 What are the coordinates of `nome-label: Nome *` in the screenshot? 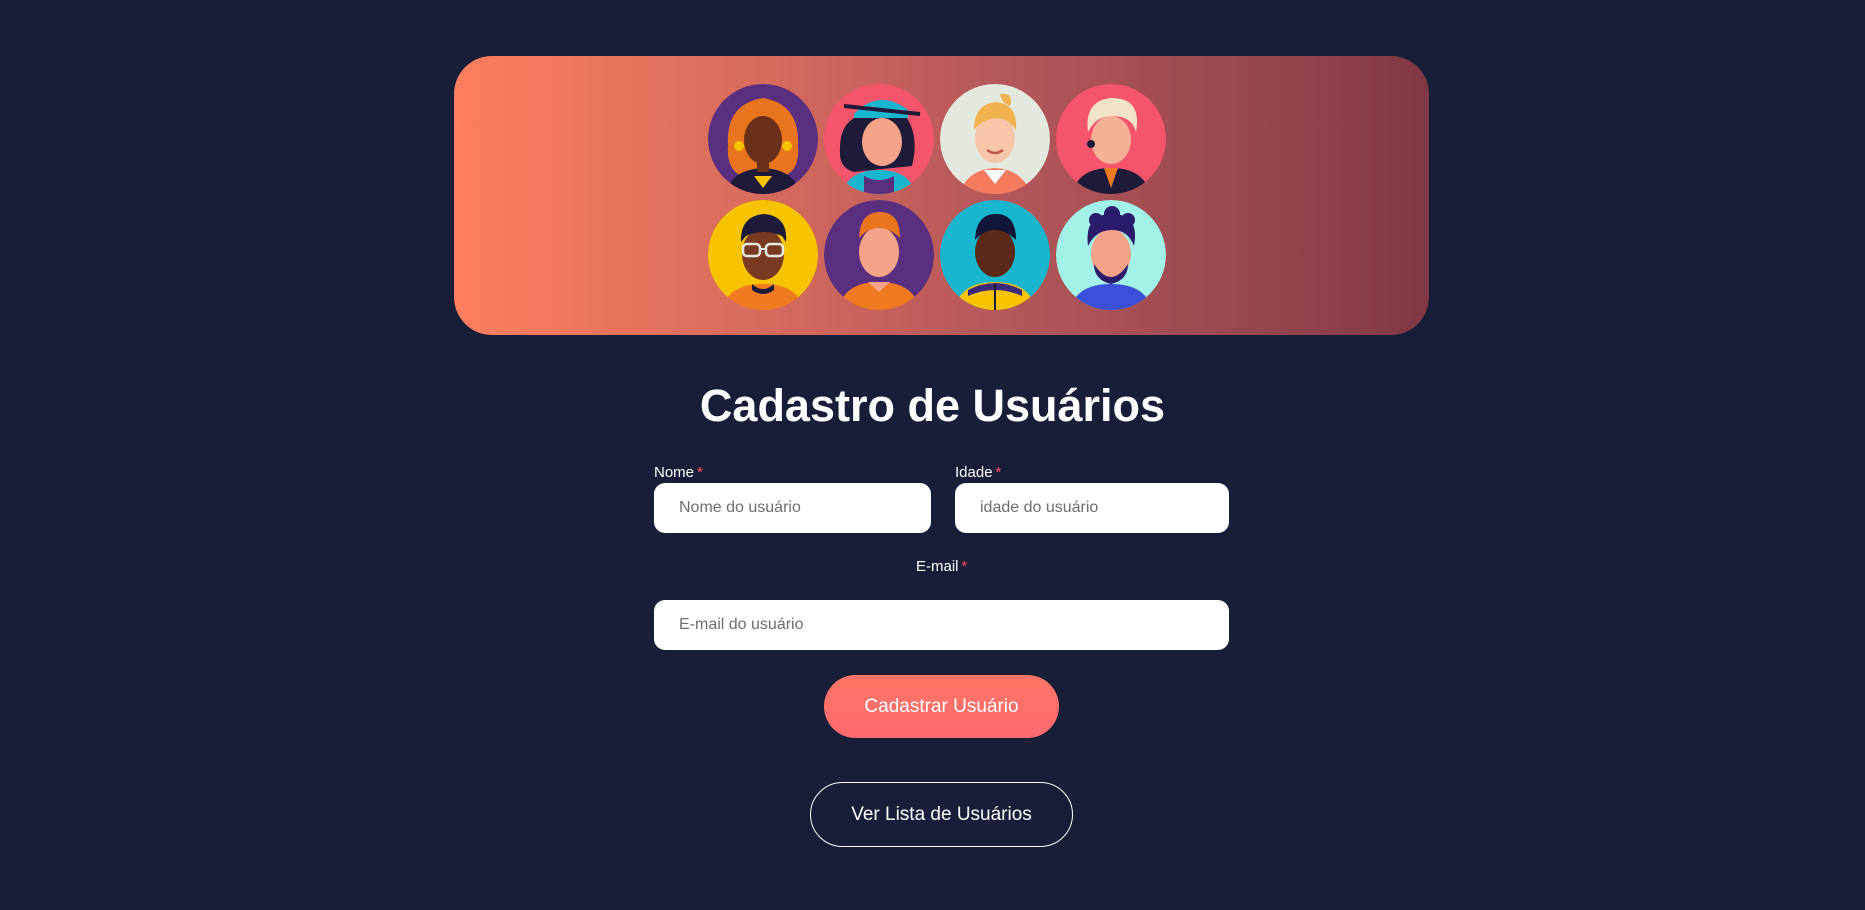 It's located at (678, 473).